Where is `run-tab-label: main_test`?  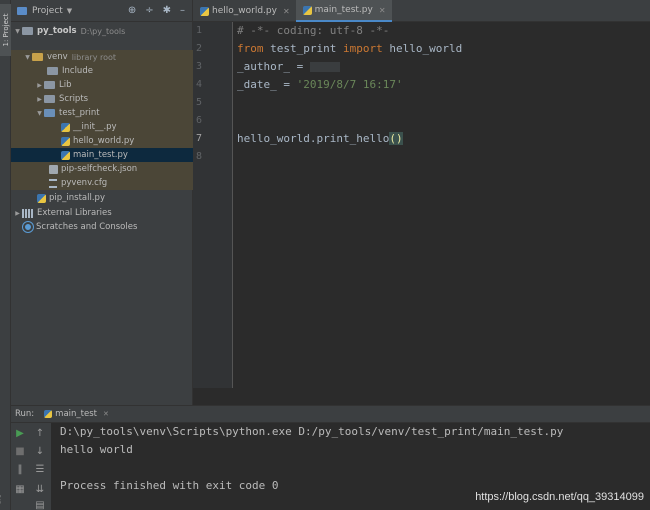
run-tab-label: main_test is located at coordinates (76, 414).